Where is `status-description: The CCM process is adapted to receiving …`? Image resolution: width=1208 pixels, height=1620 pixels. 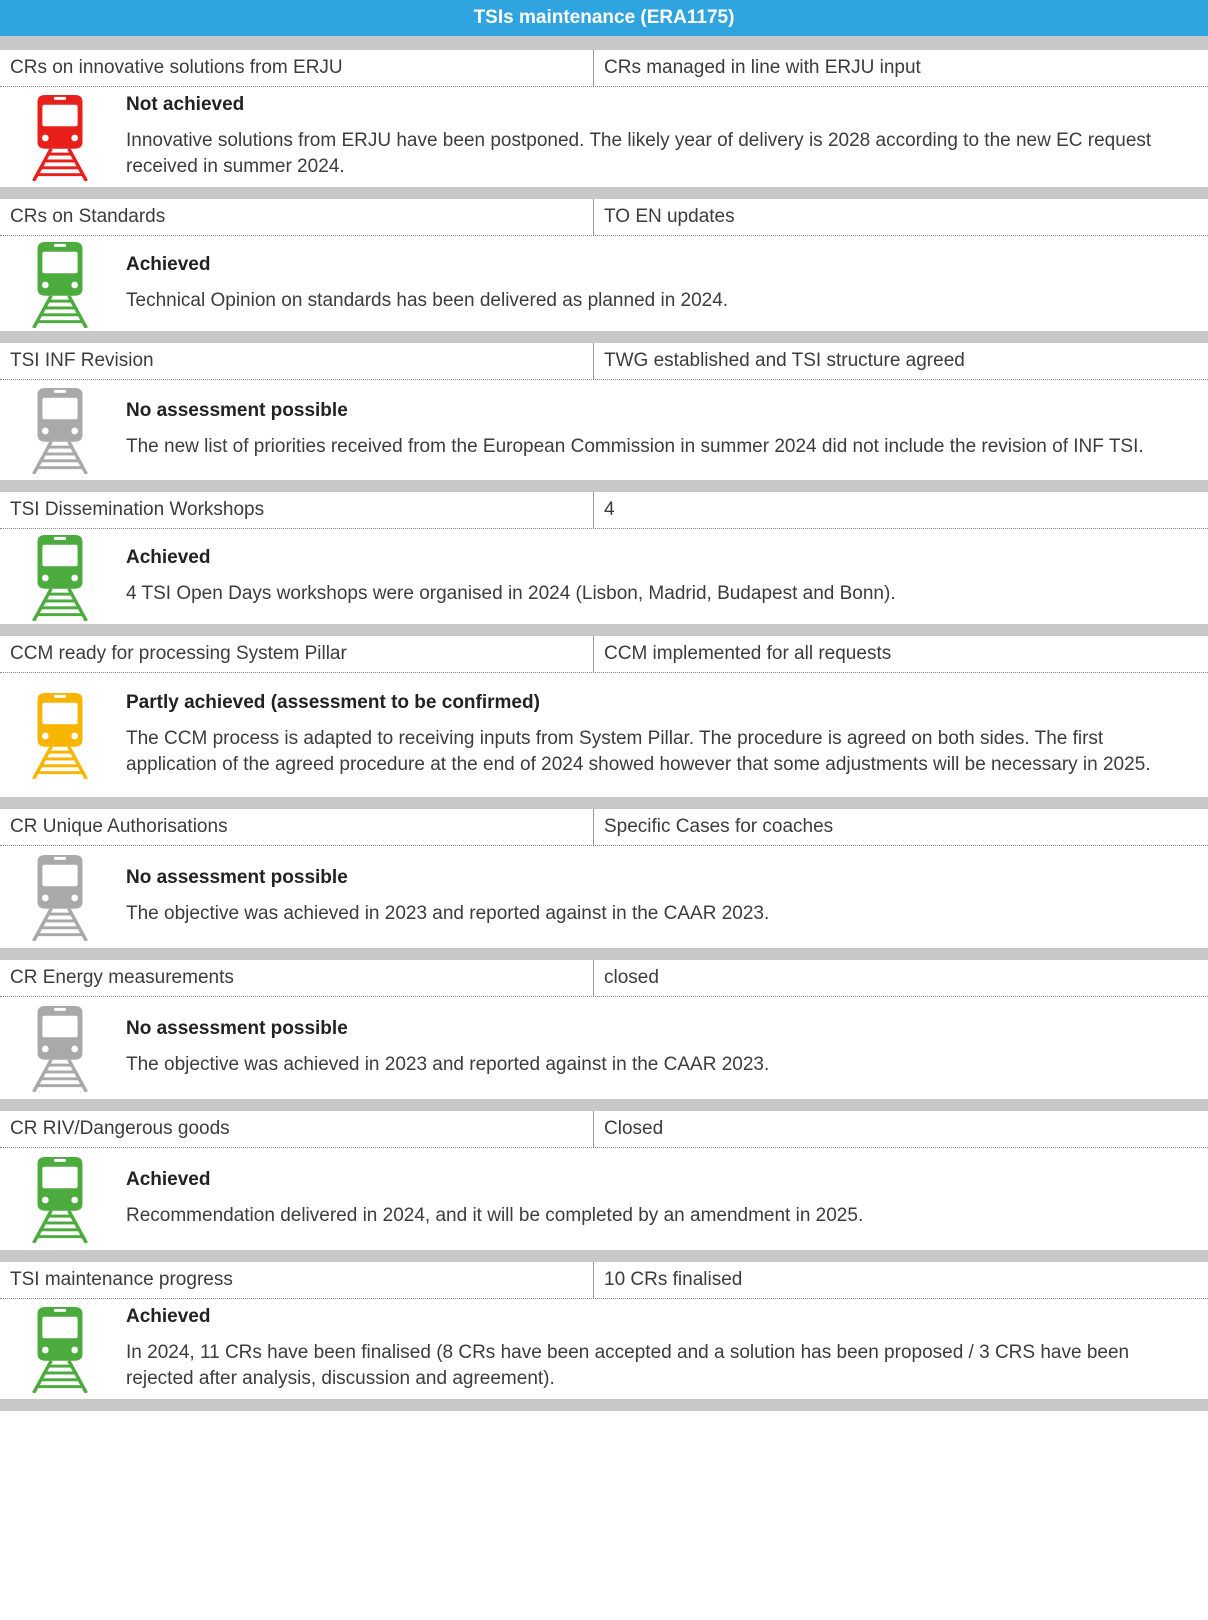
status-description: The CCM process is adapted to receiving … is located at coordinates (638, 751).